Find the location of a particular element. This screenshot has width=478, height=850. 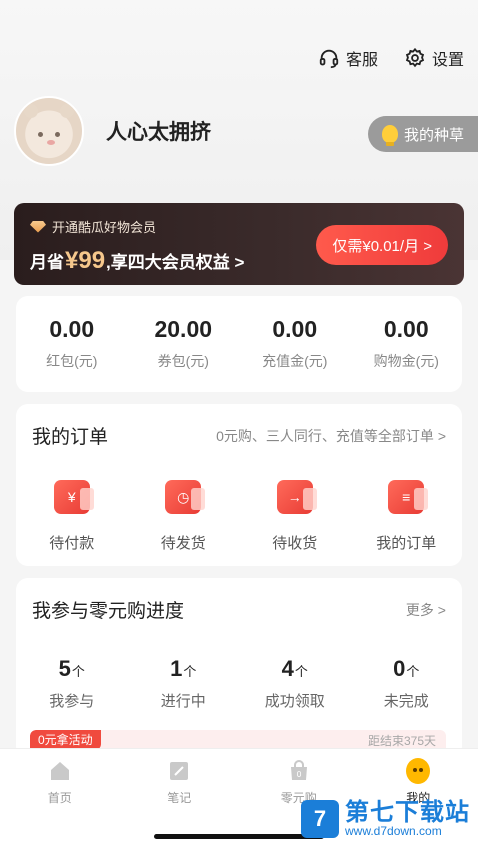

order-label: 待付款 is located at coordinates (72, 543).